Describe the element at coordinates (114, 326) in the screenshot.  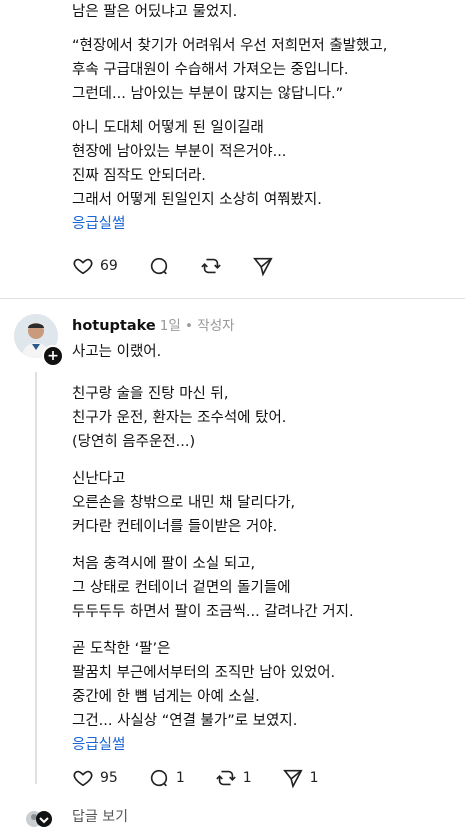
I see `username: hotuptake` at that location.